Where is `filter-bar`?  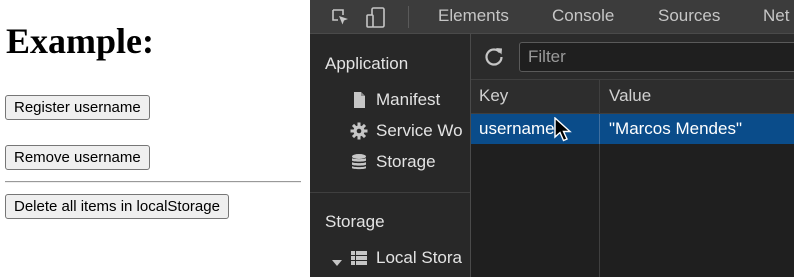 filter-bar is located at coordinates (632, 57).